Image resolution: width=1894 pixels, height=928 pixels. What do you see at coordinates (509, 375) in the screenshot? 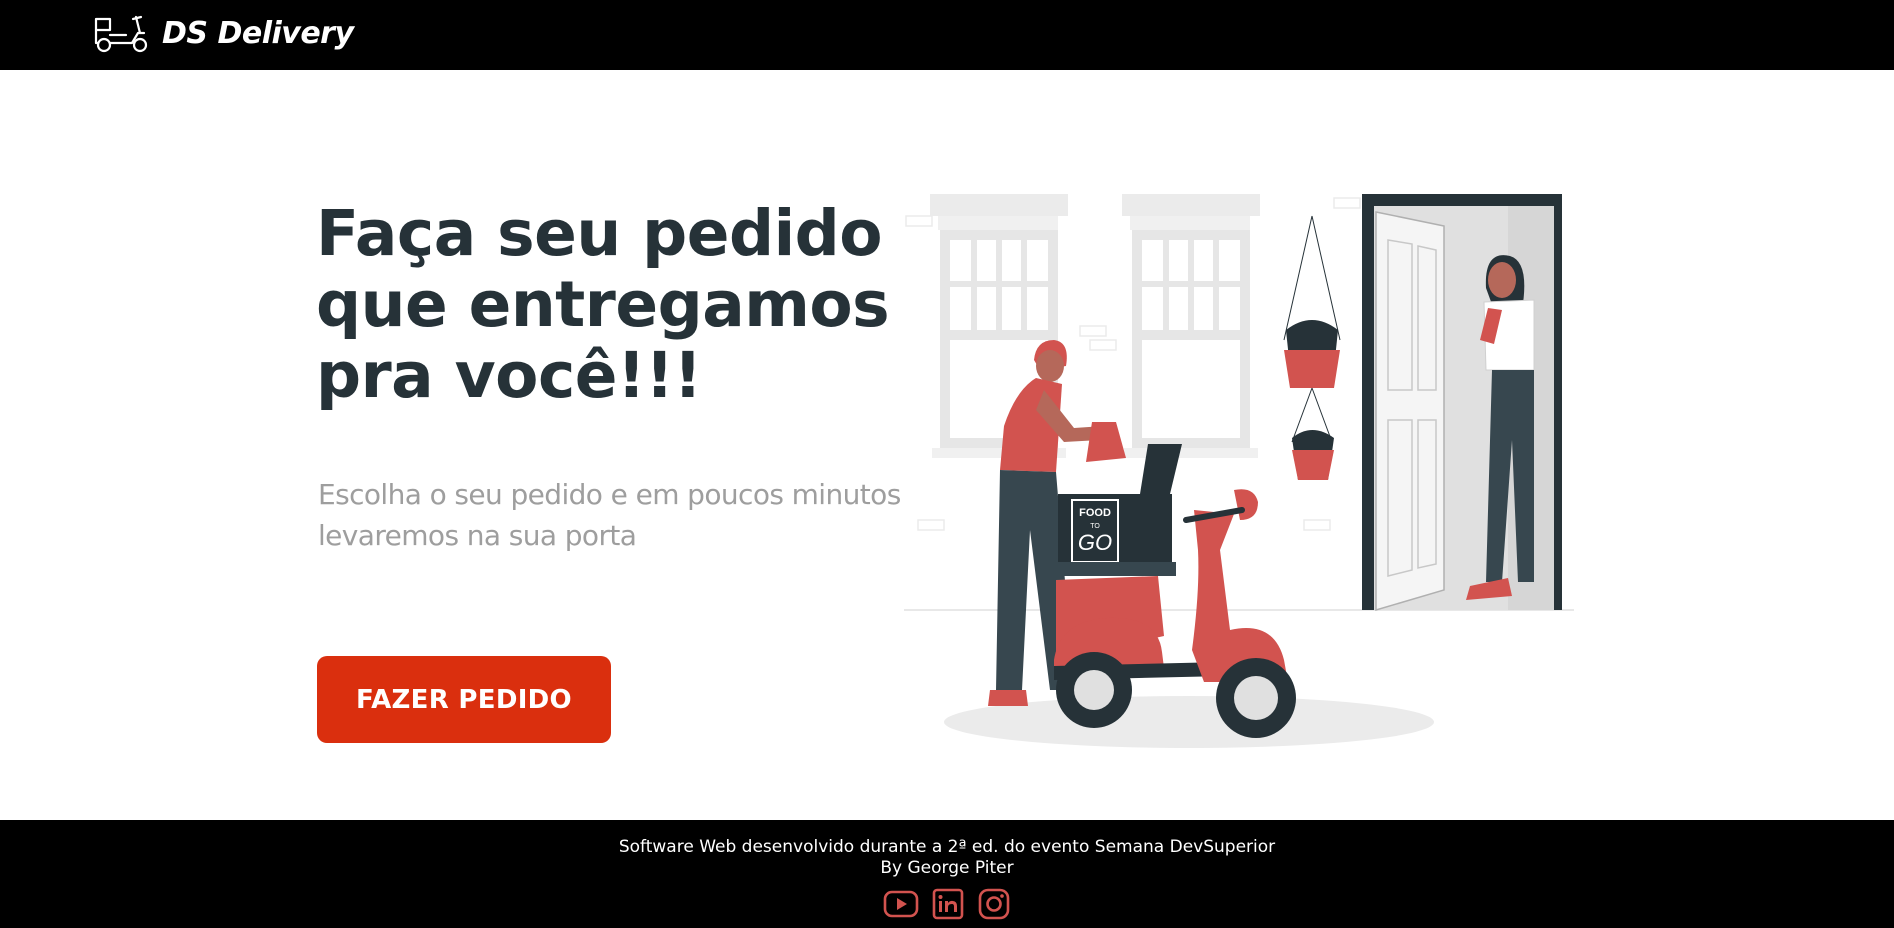
I see `hero-title-line: pra você!!!` at bounding box center [509, 375].